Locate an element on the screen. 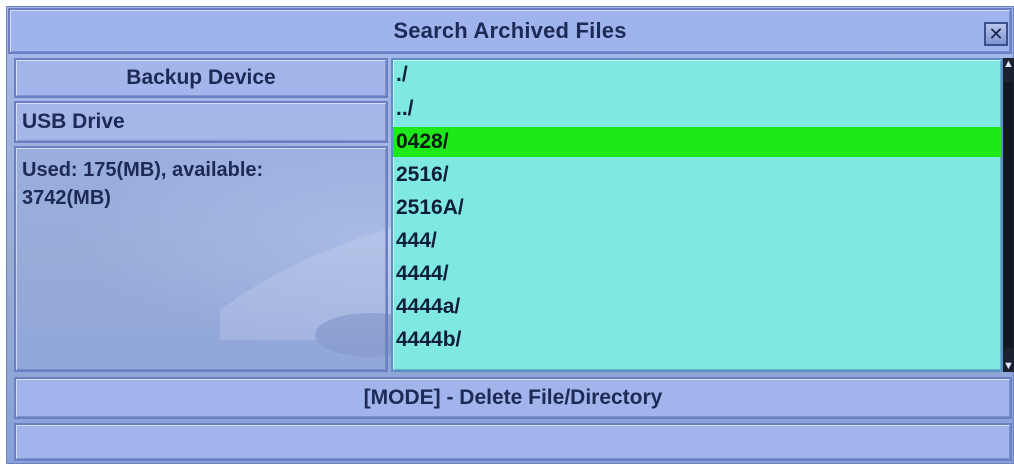 The height and width of the screenshot is (467, 1014). file-list-scrollbar: ▲ ▼ is located at coordinates (1008, 215).